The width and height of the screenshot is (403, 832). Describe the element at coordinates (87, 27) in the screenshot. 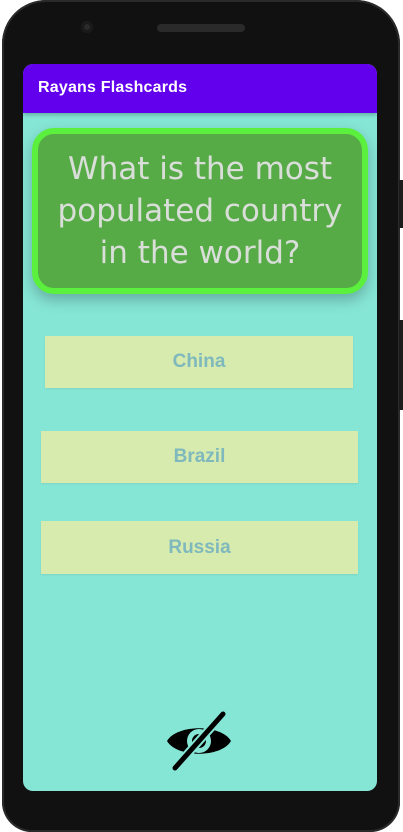

I see `front-camera` at that location.